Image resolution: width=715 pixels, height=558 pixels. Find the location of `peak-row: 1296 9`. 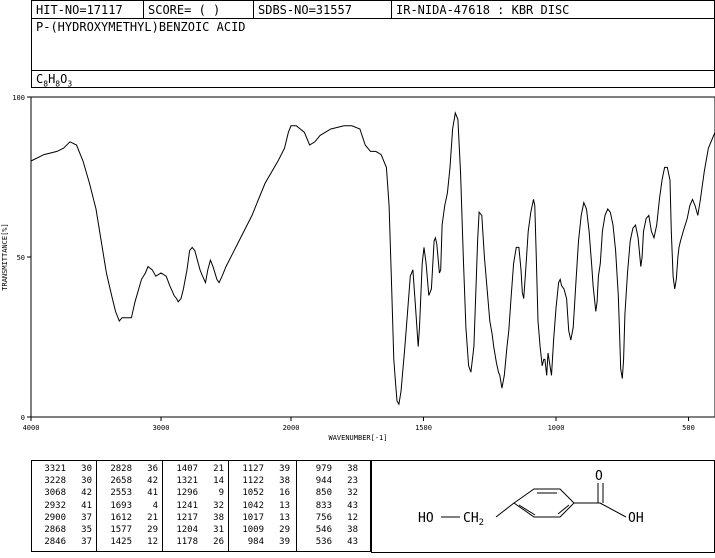

peak-row: 1296 9 is located at coordinates (194, 493).